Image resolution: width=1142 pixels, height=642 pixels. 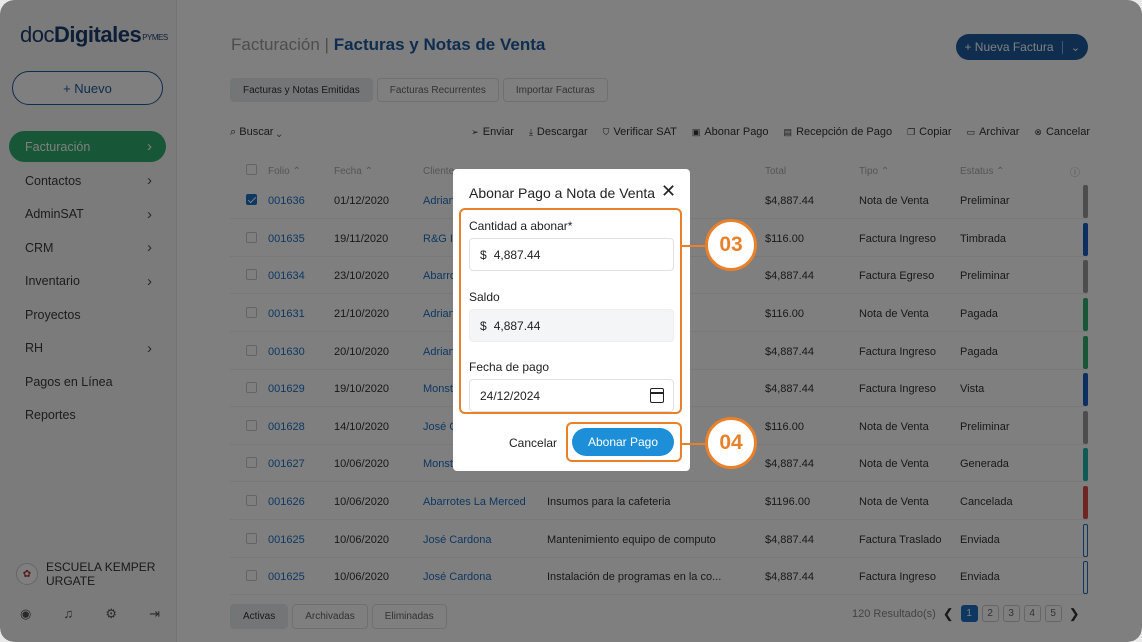 What do you see at coordinates (533, 443) in the screenshot?
I see `cancel-button: Cancelar` at bounding box center [533, 443].